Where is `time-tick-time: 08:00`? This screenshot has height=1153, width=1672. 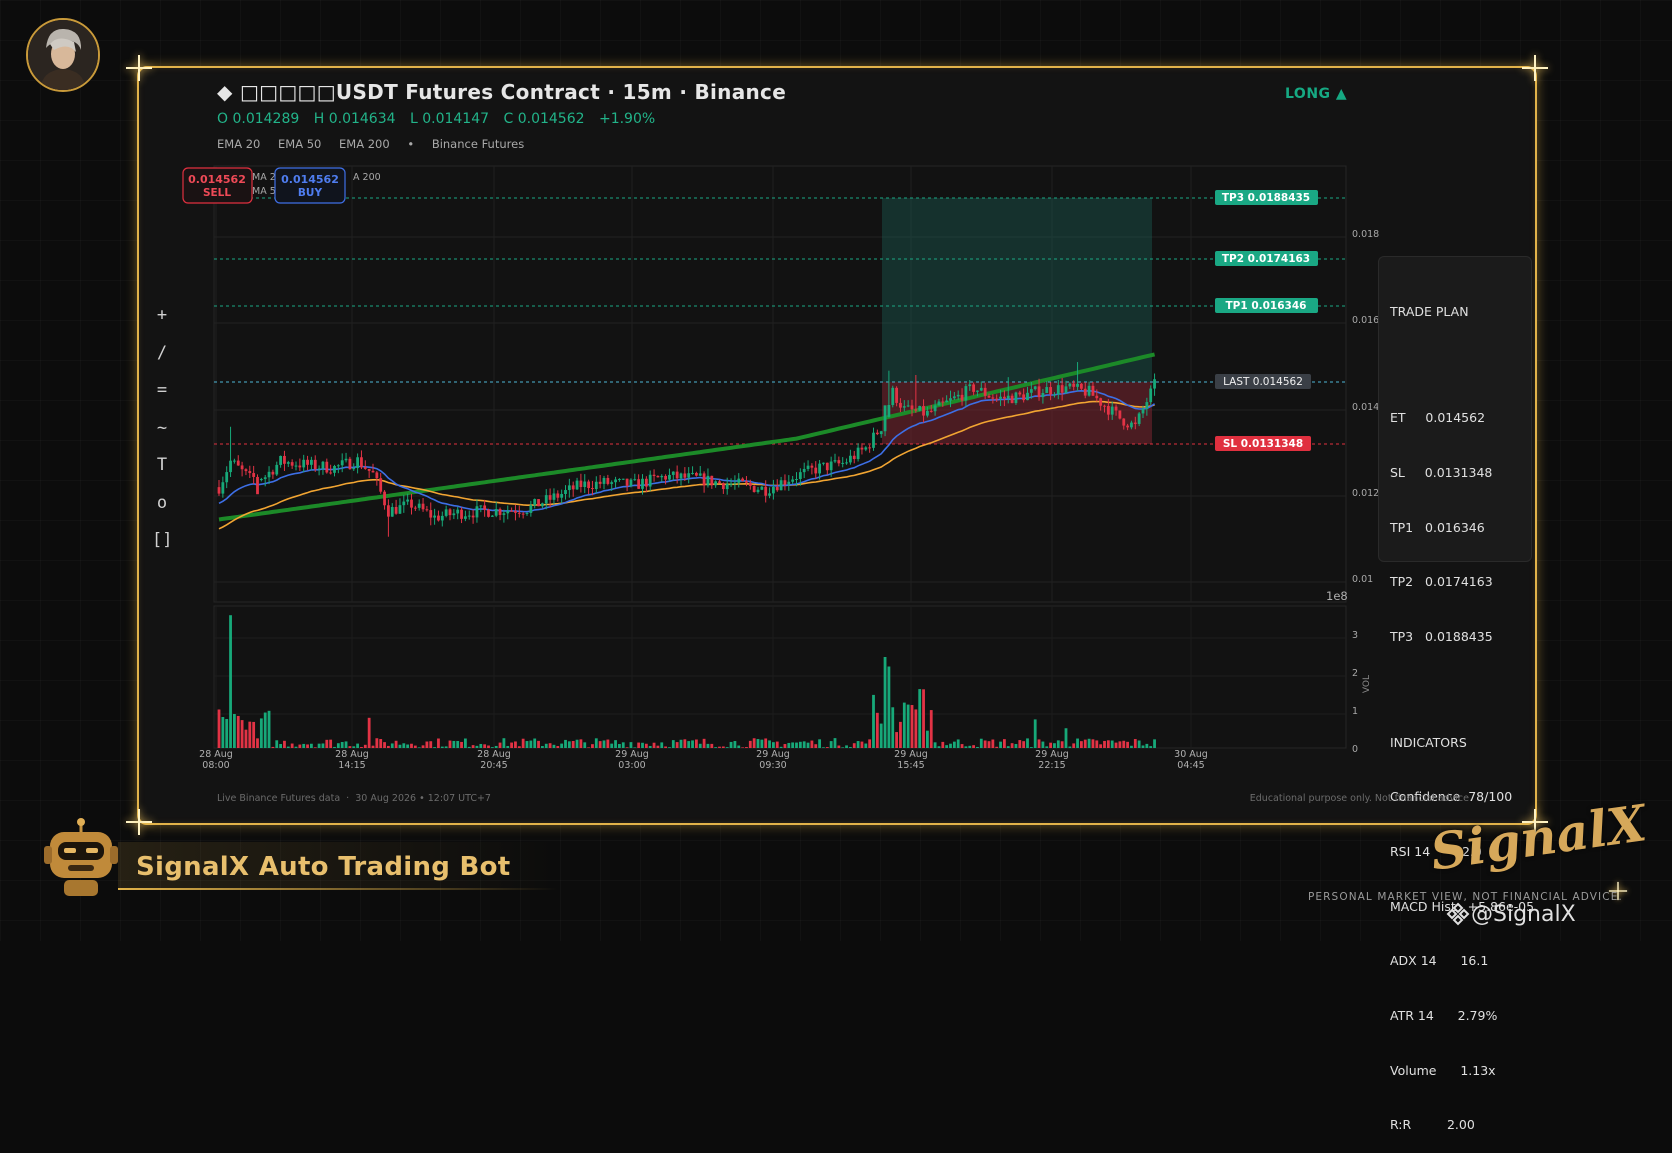
time-tick-time: 08:00 is located at coordinates (215, 765).